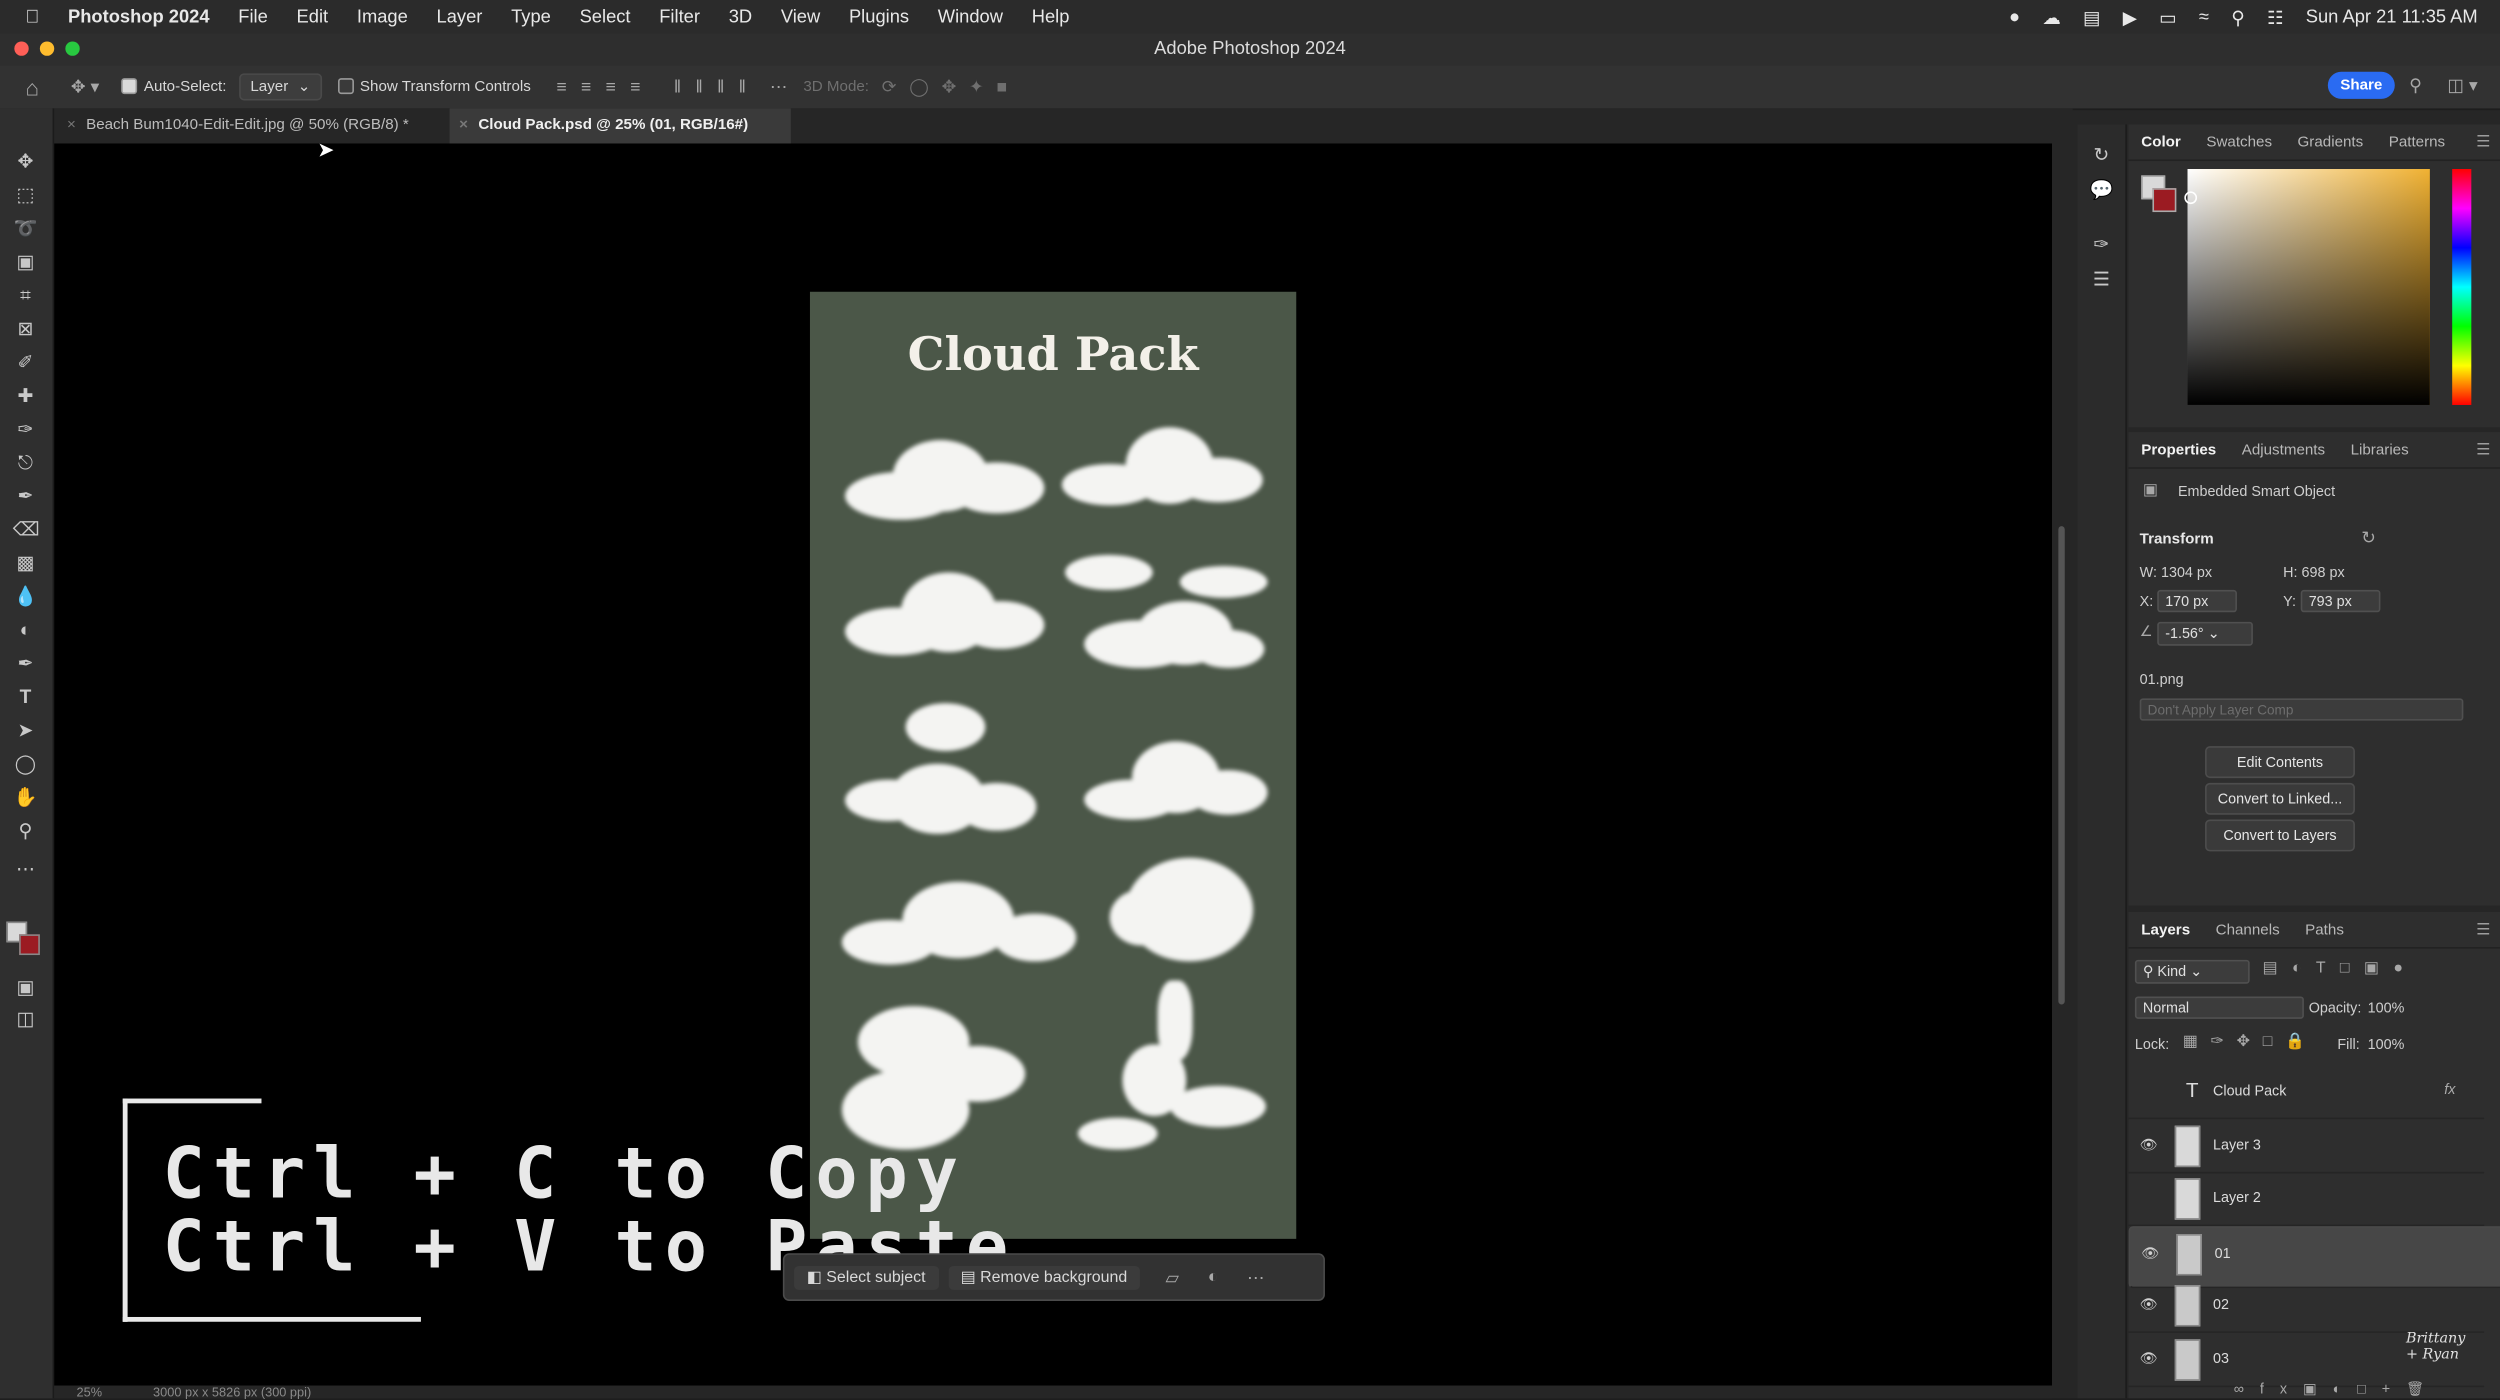 The image size is (2500, 1400). What do you see at coordinates (21, 48) in the screenshot?
I see `close-window-button` at bounding box center [21, 48].